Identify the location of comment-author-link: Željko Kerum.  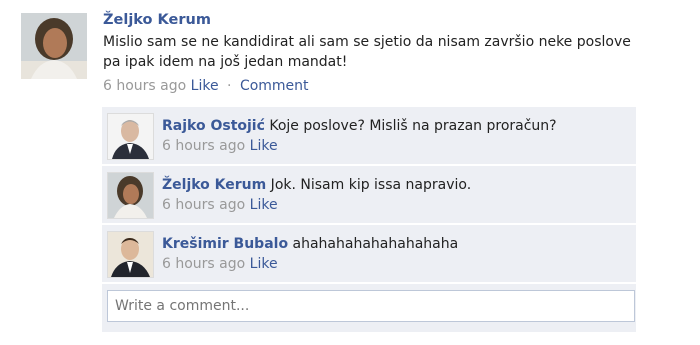
(214, 185).